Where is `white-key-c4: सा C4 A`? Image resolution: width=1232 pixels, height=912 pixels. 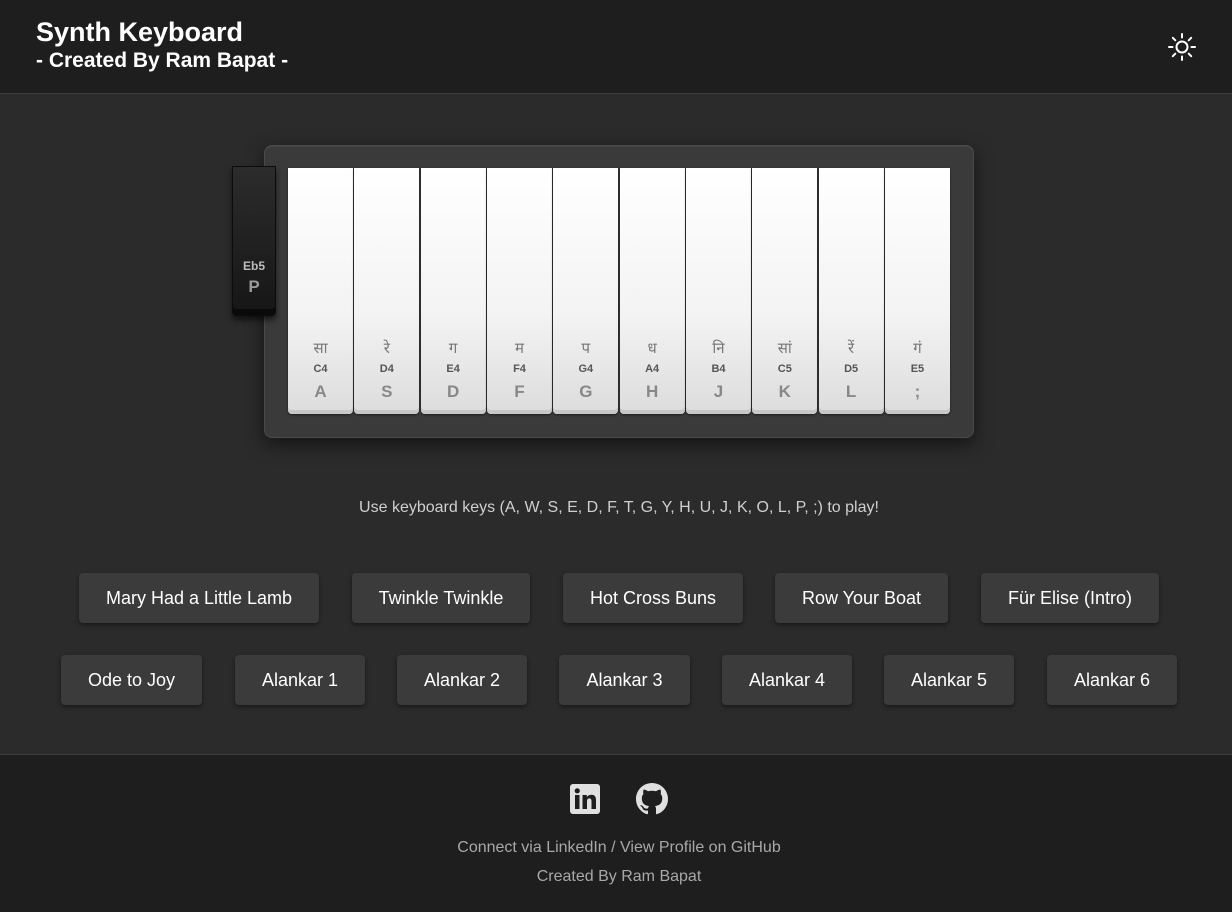 white-key-c4: सा C4 A is located at coordinates (320, 291).